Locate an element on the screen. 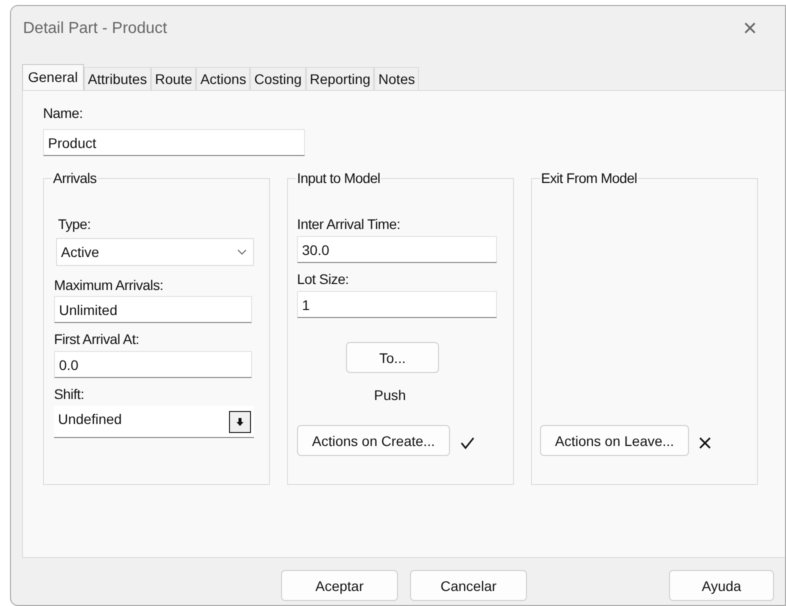 This screenshot has width=786, height=606. tab: Reporting is located at coordinates (340, 78).